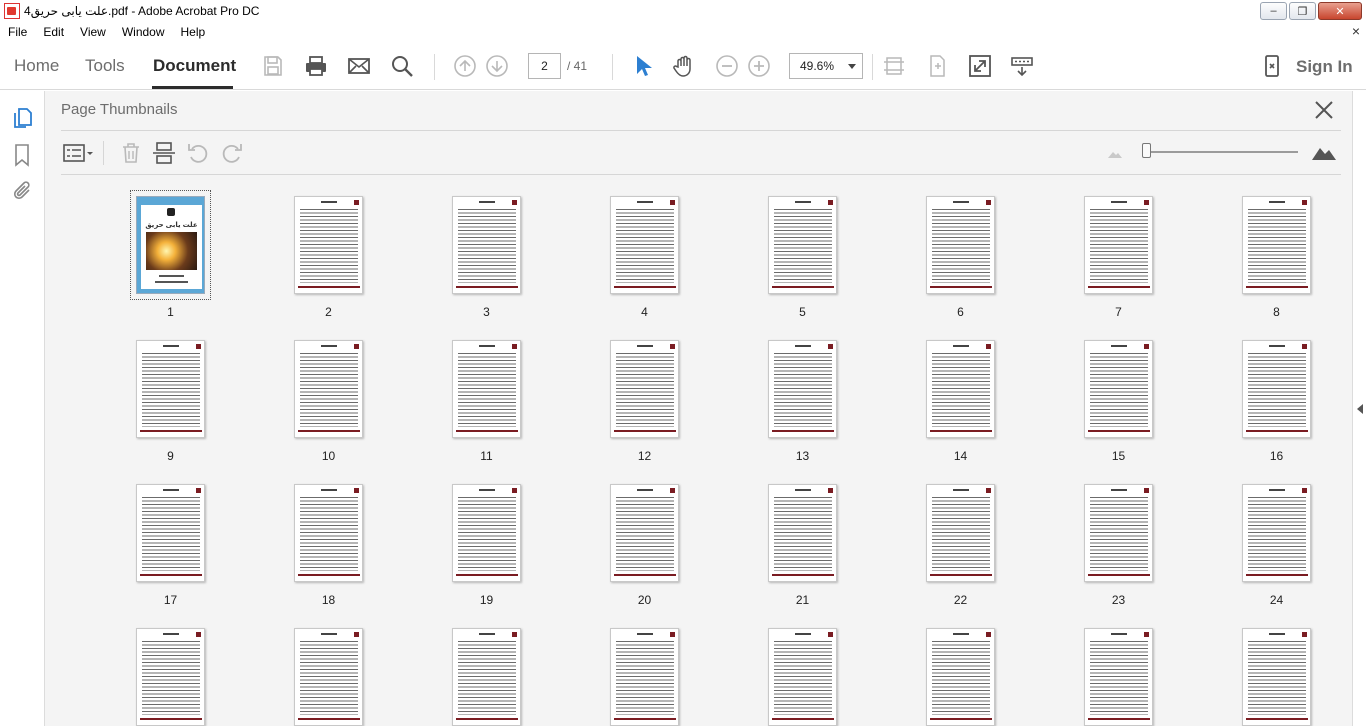 This screenshot has width=1366, height=726. What do you see at coordinates (790, 247) in the screenshot?
I see `page-thumbnail: 5` at bounding box center [790, 247].